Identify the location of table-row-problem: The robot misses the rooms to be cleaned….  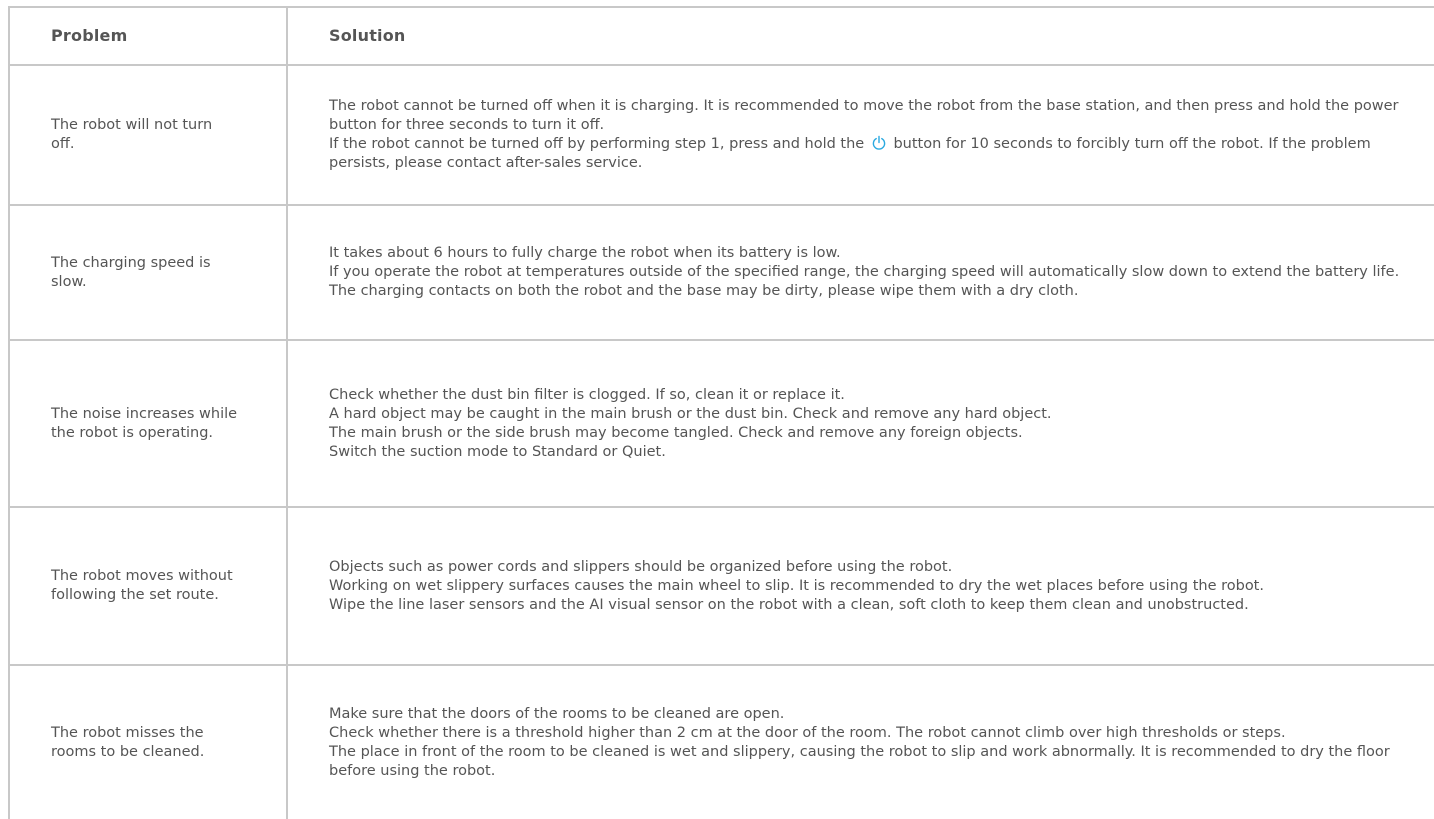
(128, 742).